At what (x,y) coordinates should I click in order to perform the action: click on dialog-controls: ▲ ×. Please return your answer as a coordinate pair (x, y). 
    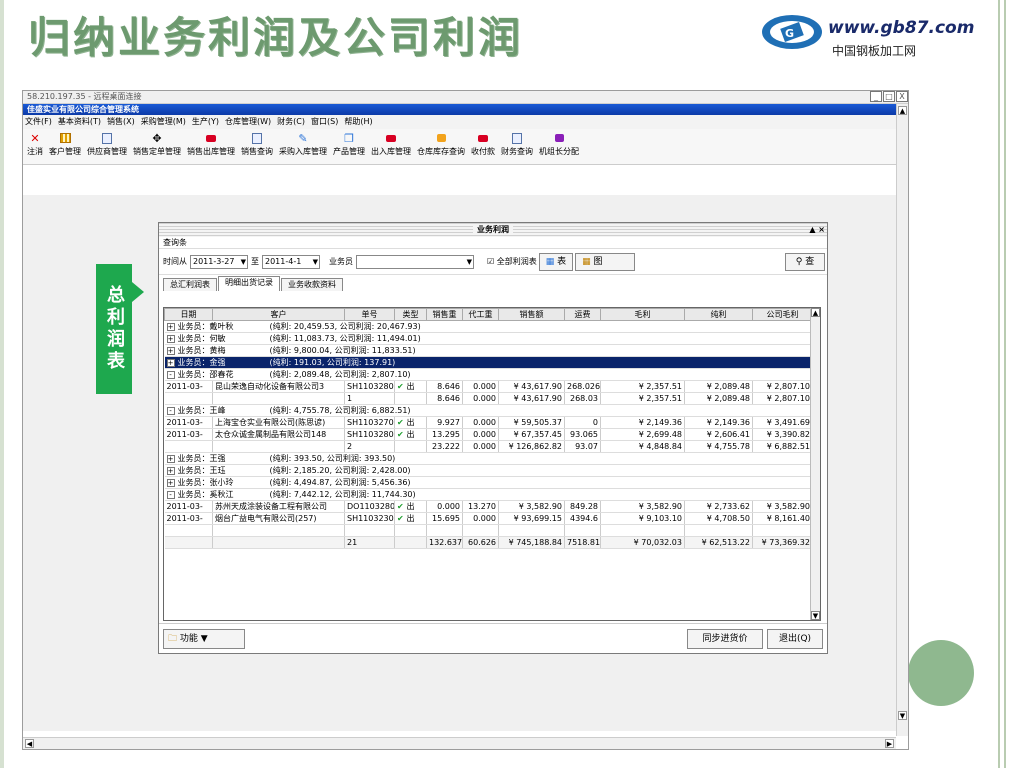
    Looking at the image, I should click on (817, 230).